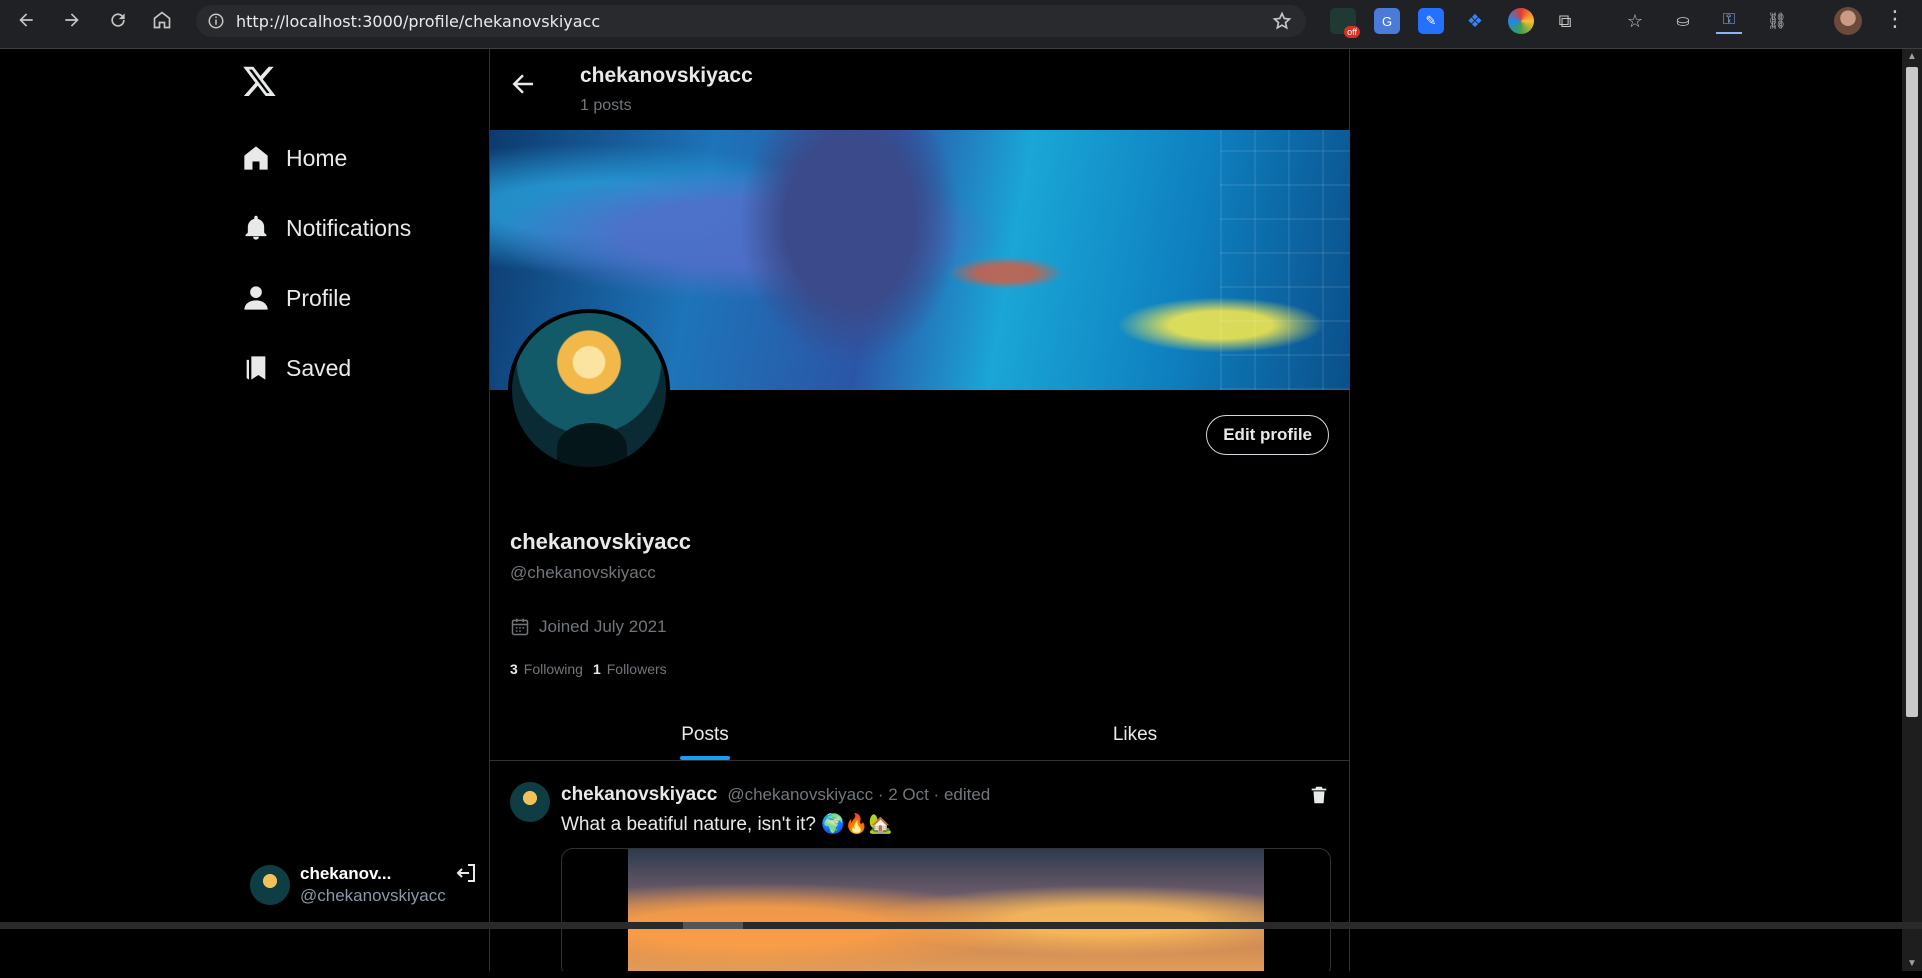  I want to click on incognito-icon: ⛀, so click(1683, 21).